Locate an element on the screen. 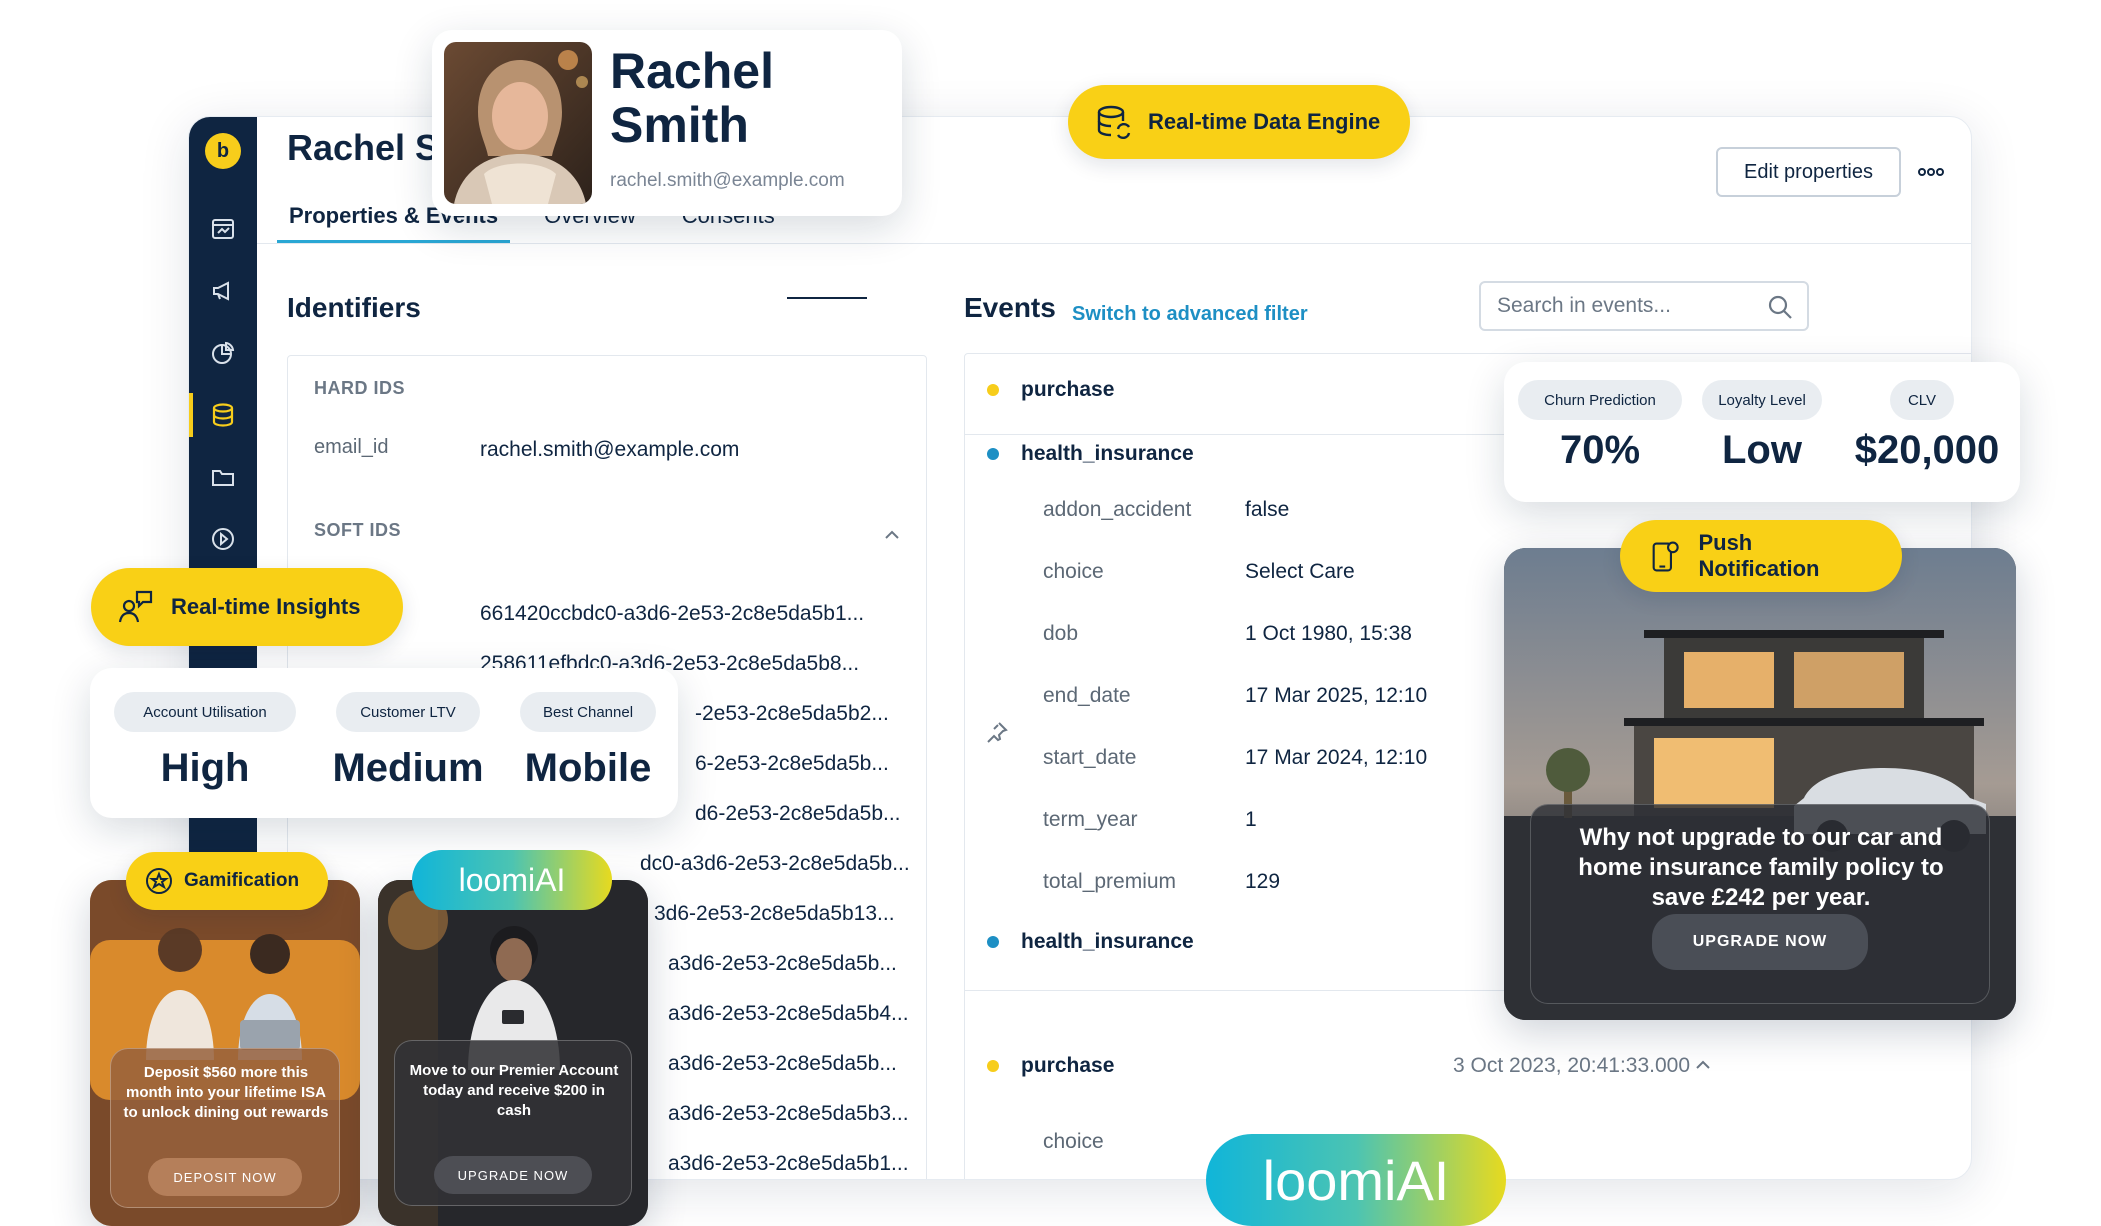 Image resolution: width=2101 pixels, height=1226 pixels. soft-ids-heading: SOFT IDS is located at coordinates (358, 530).